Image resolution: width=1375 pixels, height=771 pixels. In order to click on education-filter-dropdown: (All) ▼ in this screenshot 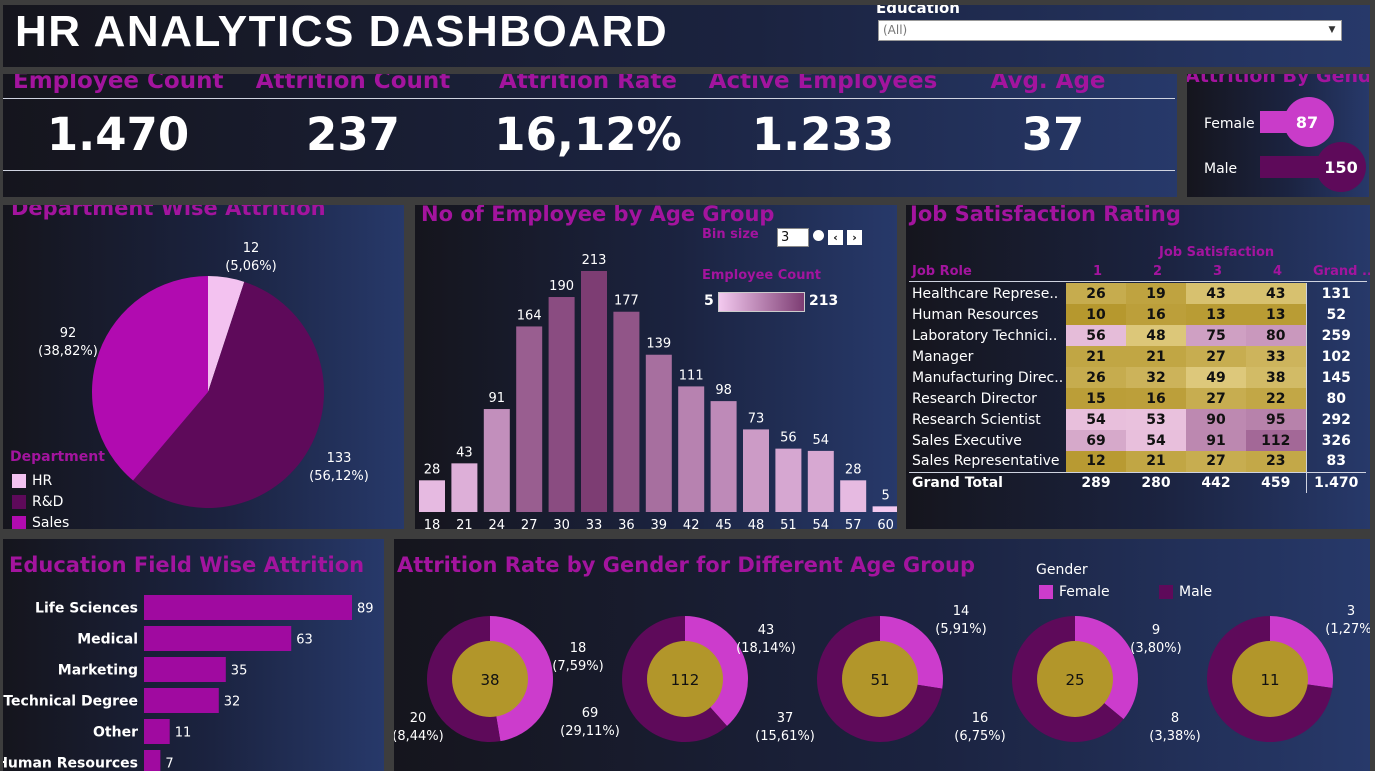, I will do `click(1110, 30)`.